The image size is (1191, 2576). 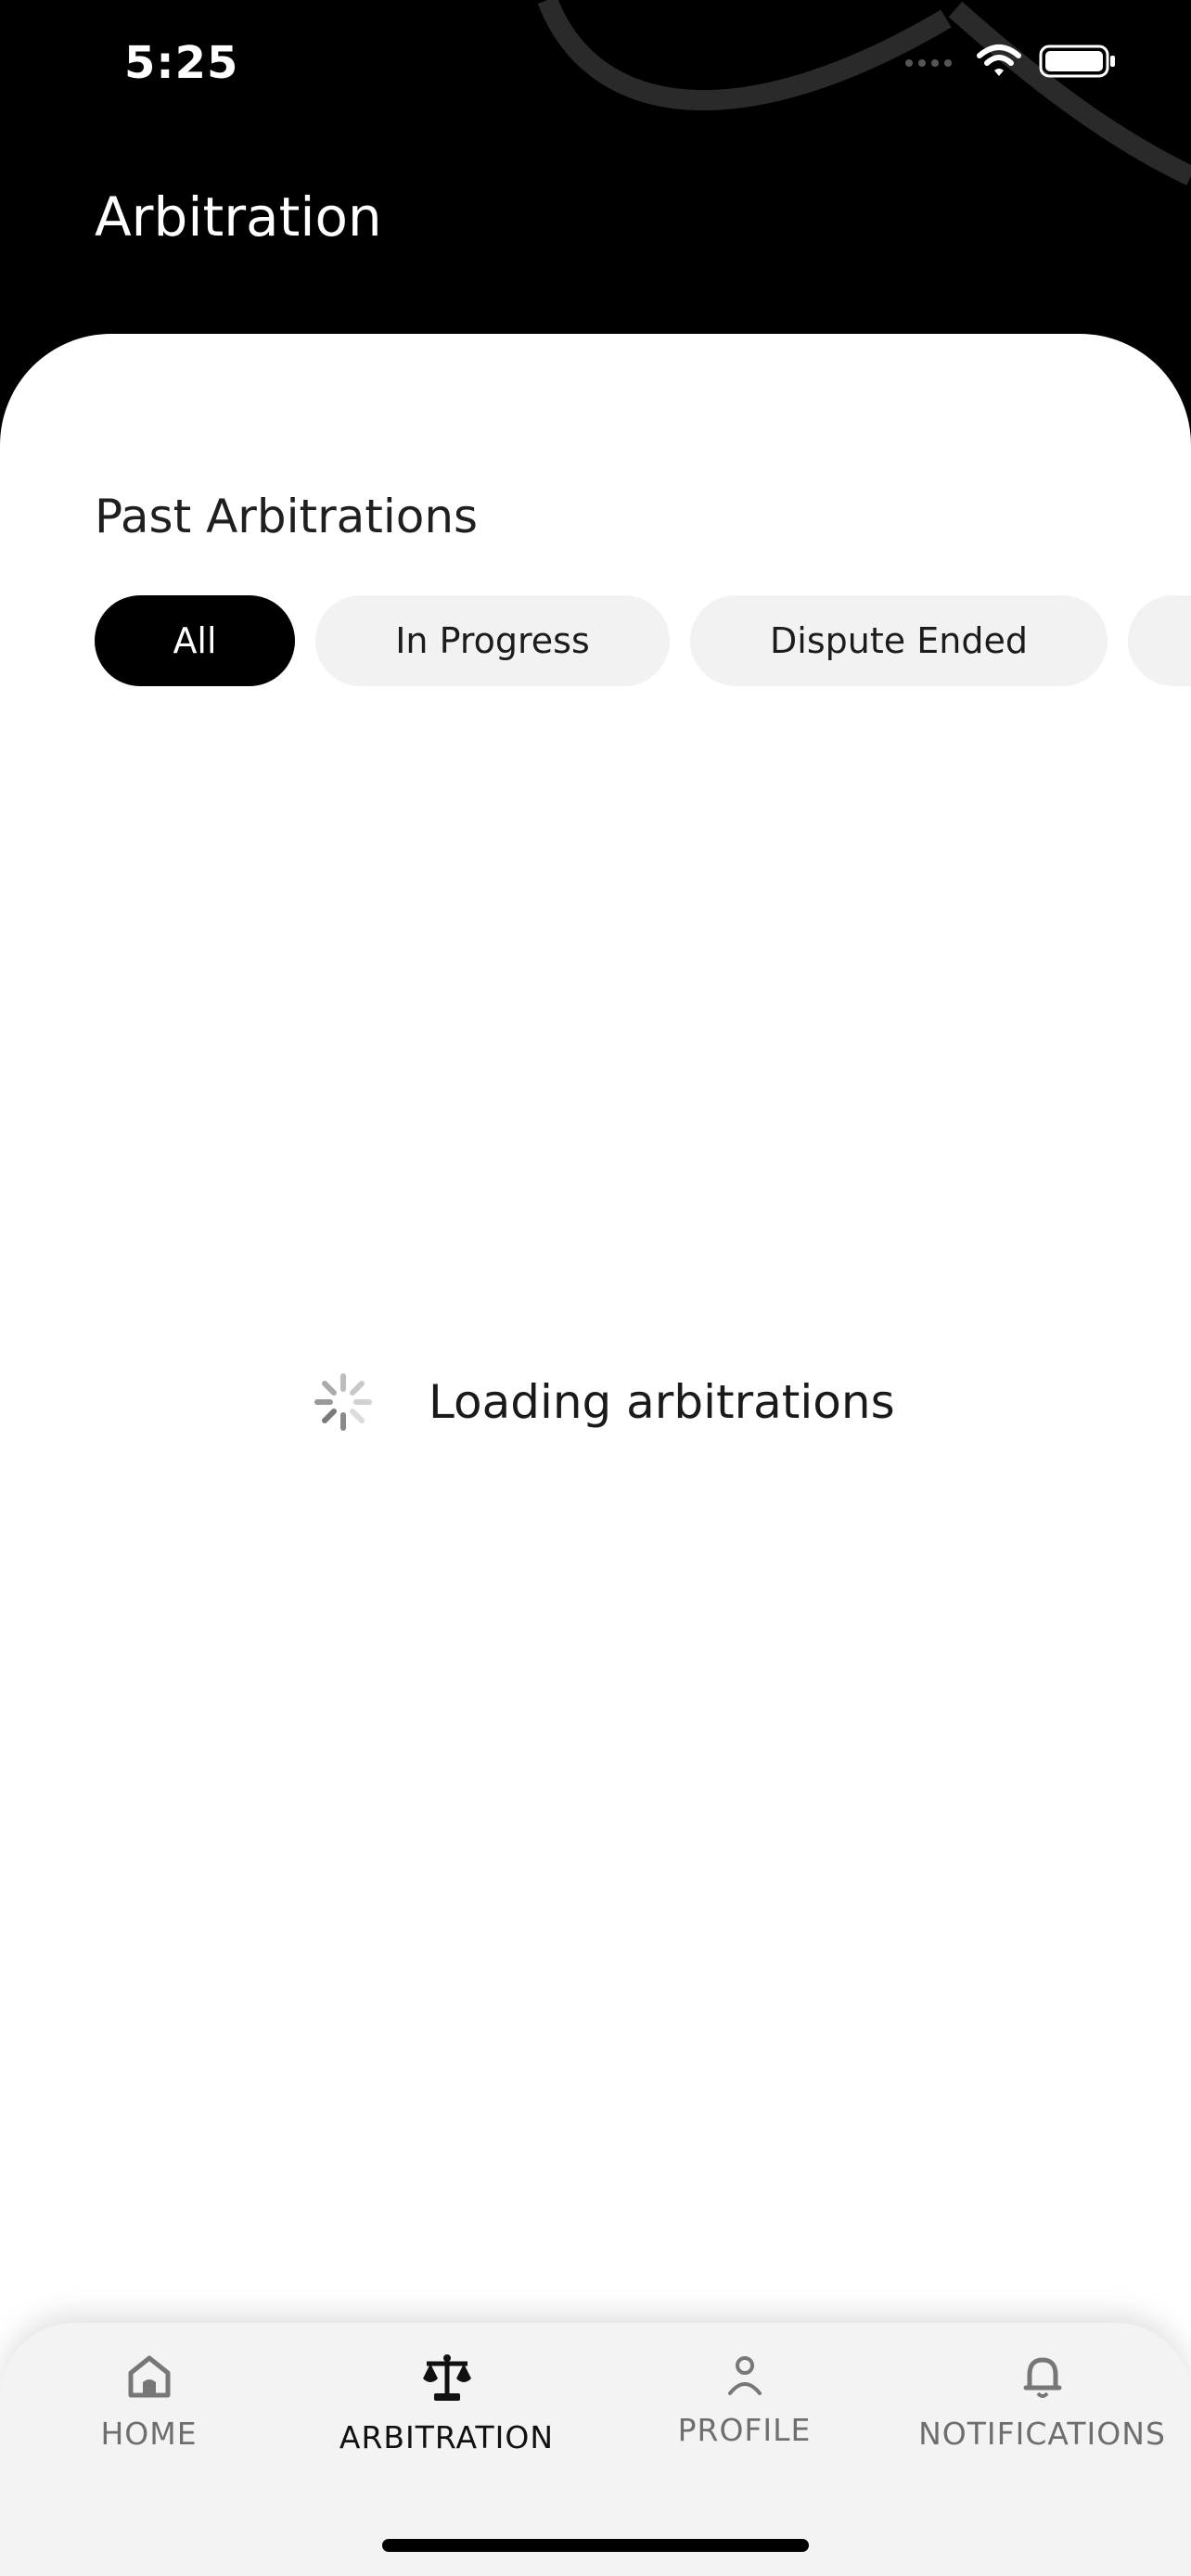 I want to click on status-time: 5:25, so click(x=181, y=63).